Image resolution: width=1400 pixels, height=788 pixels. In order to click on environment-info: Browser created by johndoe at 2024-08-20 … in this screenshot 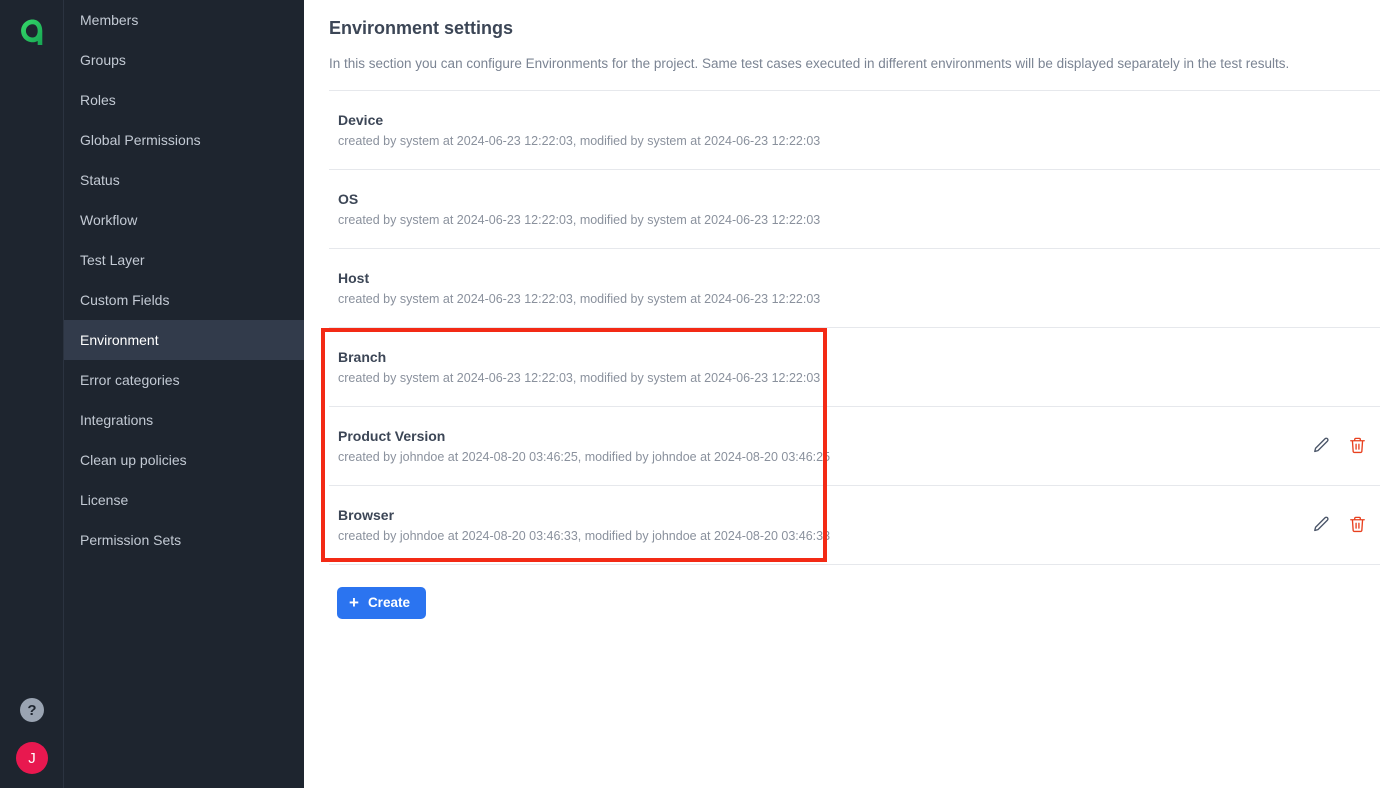, I will do `click(579, 525)`.